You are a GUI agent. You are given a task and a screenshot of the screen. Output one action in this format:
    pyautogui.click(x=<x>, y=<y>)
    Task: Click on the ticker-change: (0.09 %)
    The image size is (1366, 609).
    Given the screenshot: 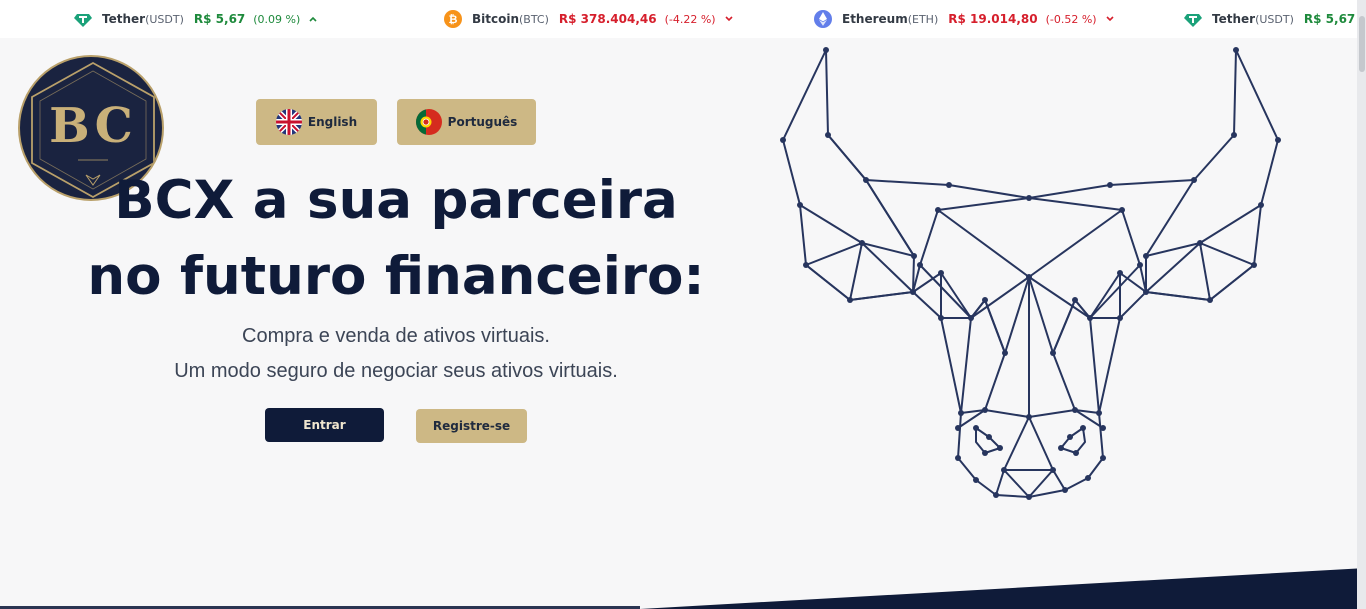 What is the action you would take?
    pyautogui.click(x=277, y=19)
    